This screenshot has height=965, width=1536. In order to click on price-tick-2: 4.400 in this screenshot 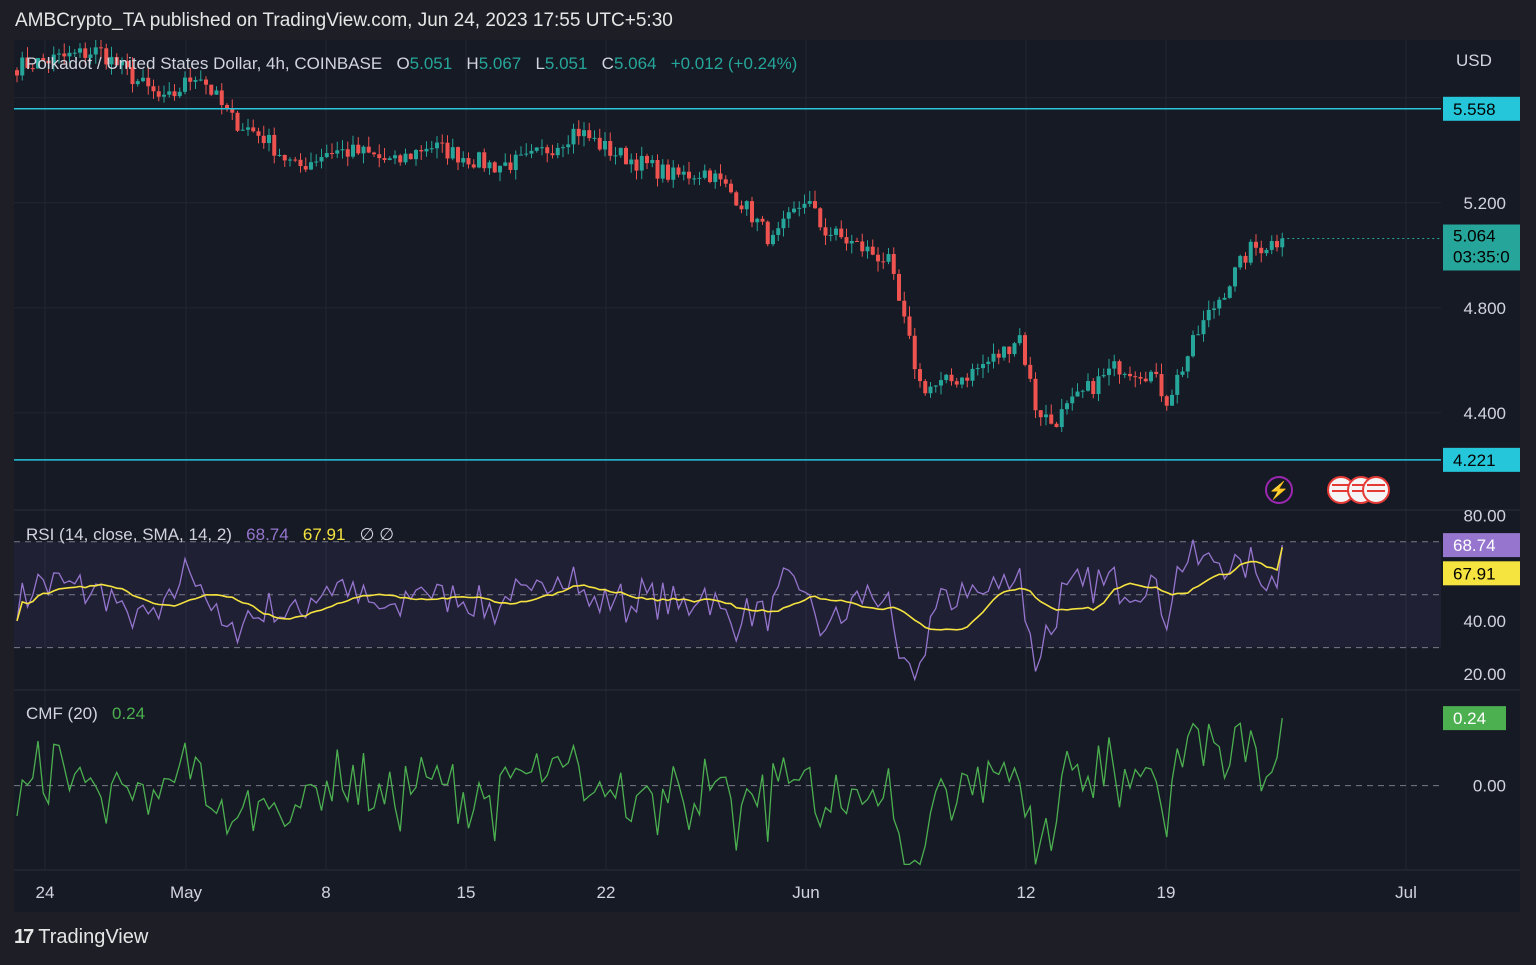, I will do `click(1484, 413)`.